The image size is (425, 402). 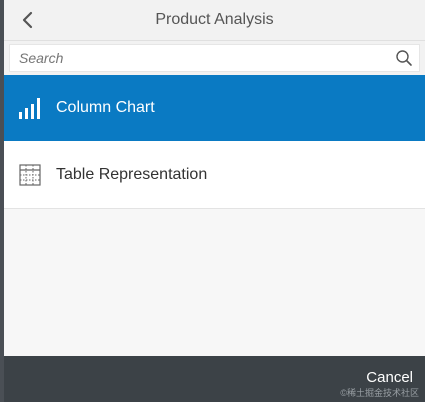 I want to click on search-bar, so click(x=214, y=58).